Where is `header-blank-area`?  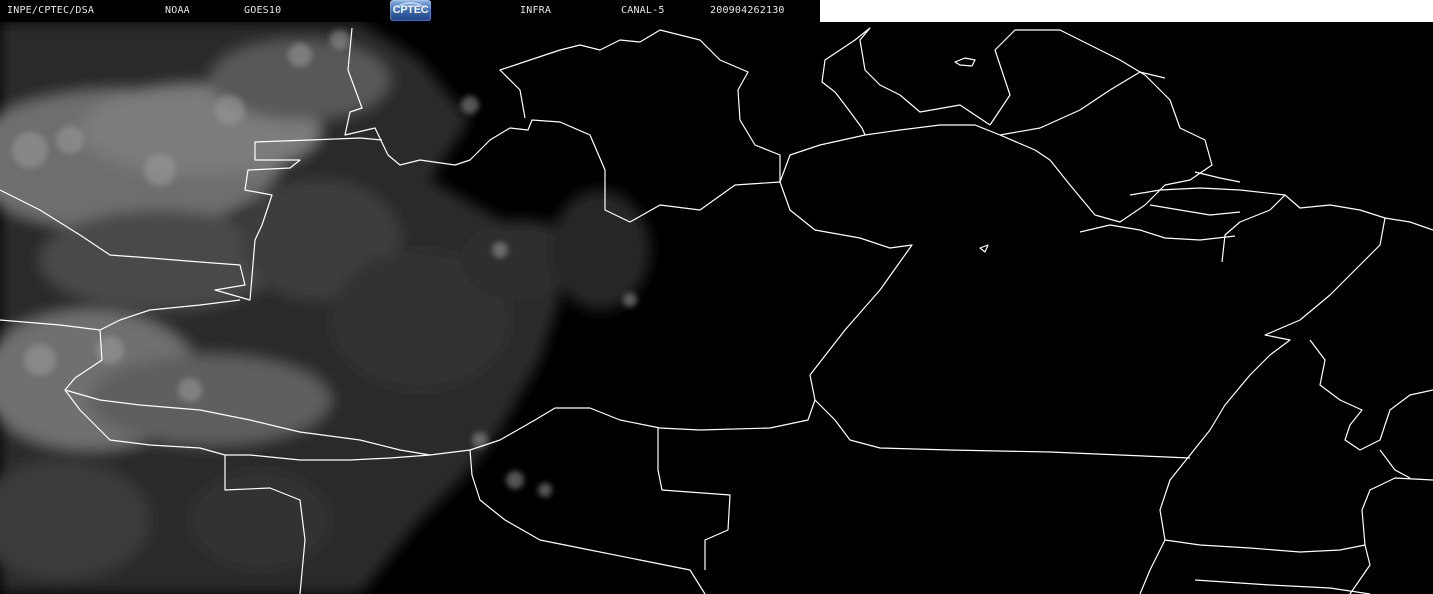 header-blank-area is located at coordinates (1126, 11).